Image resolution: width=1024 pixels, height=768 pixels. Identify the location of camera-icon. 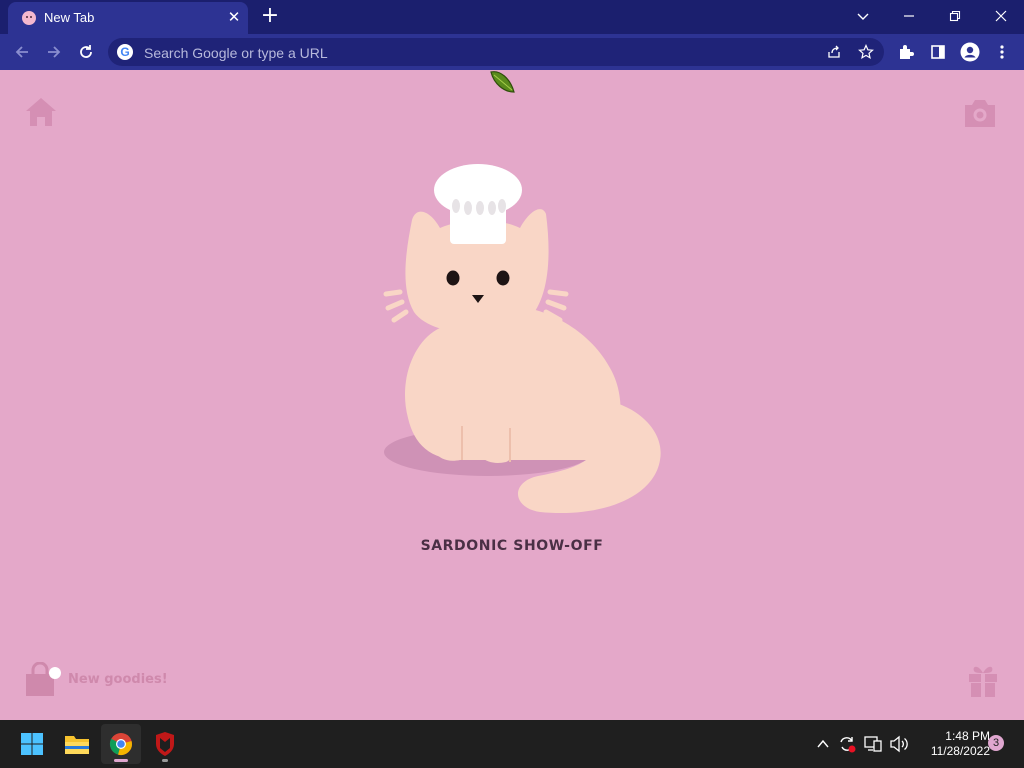
(980, 113).